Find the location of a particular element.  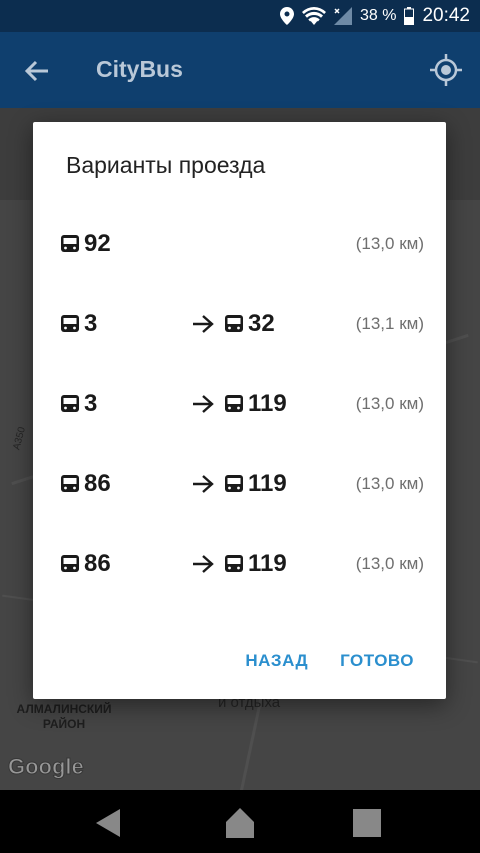

back-arrow-icon is located at coordinates (37, 71).